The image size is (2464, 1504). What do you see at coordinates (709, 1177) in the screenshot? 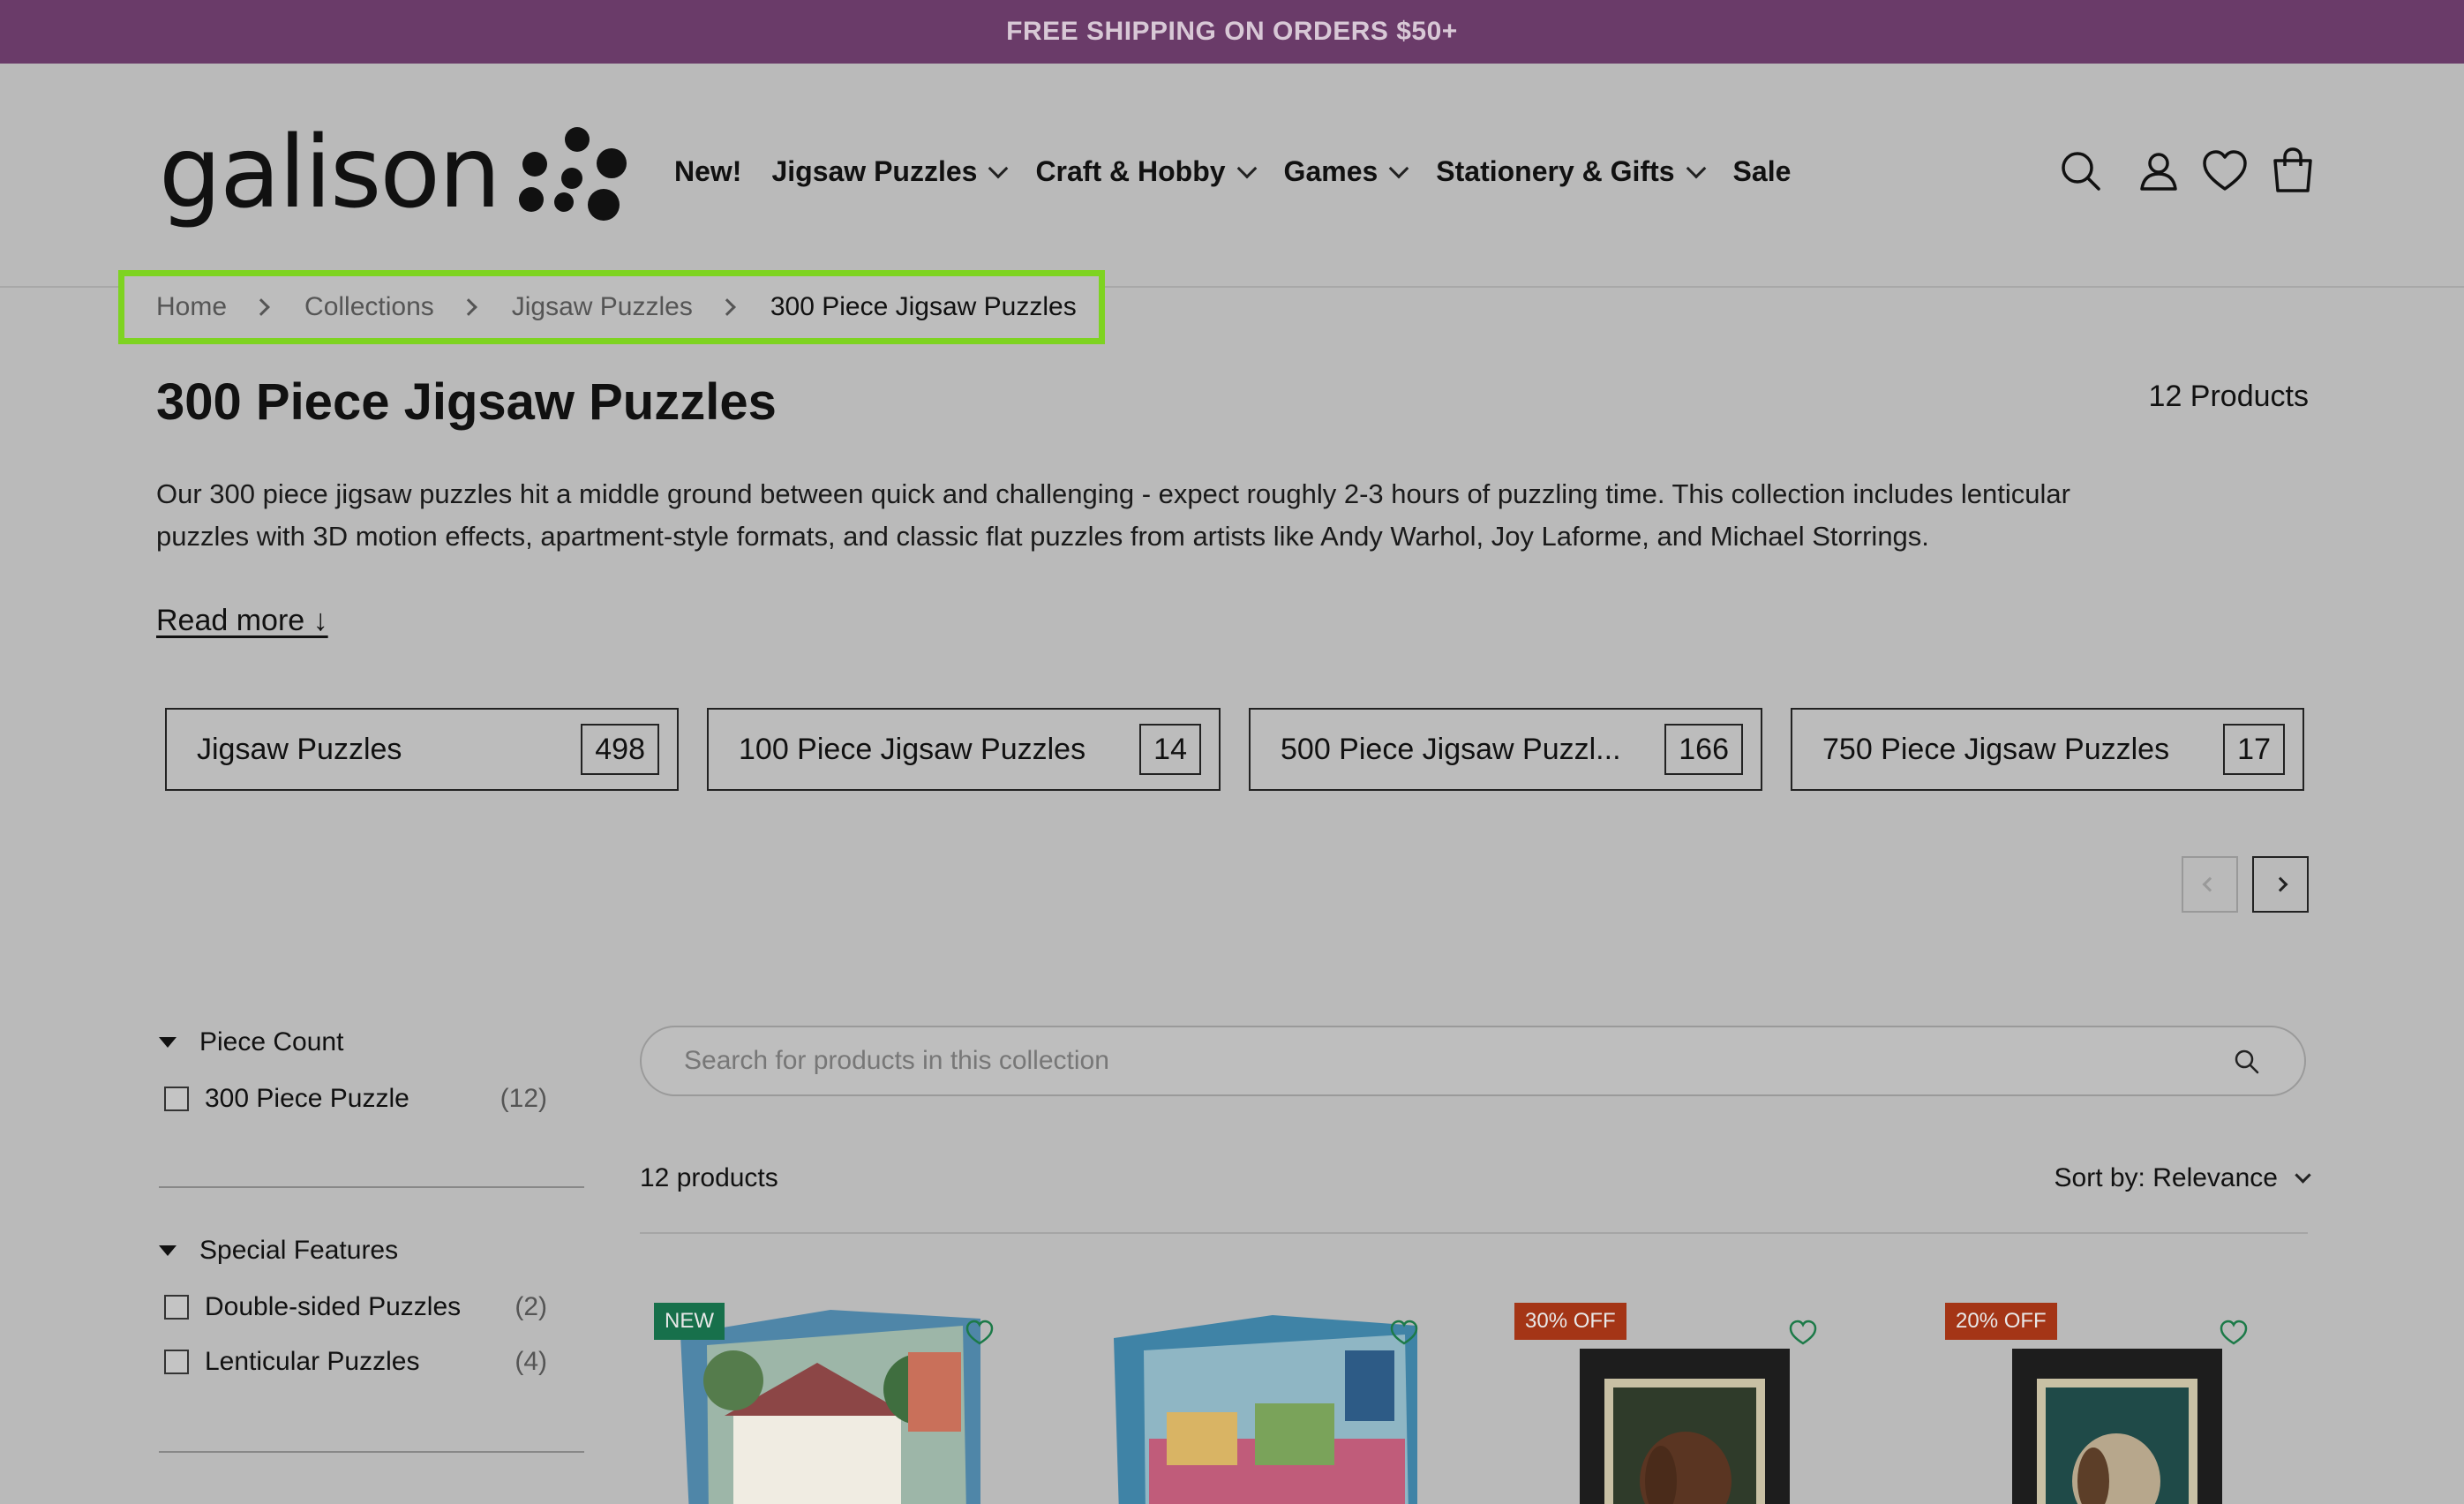
I see `results-count: 12 products` at bounding box center [709, 1177].